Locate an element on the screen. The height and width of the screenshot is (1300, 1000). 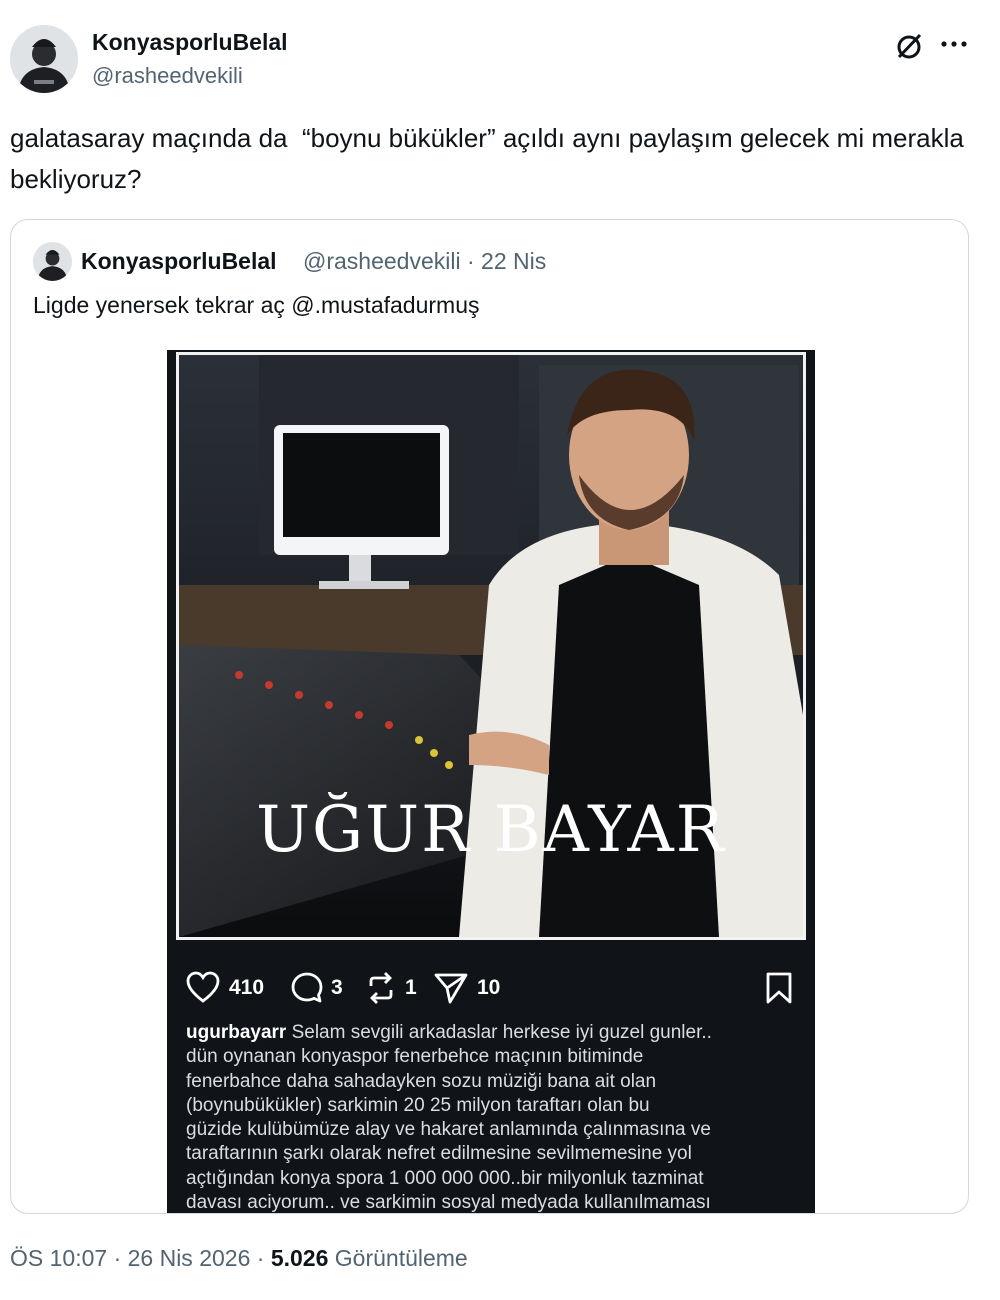
caption-username: ugurbayarr is located at coordinates (236, 1032).